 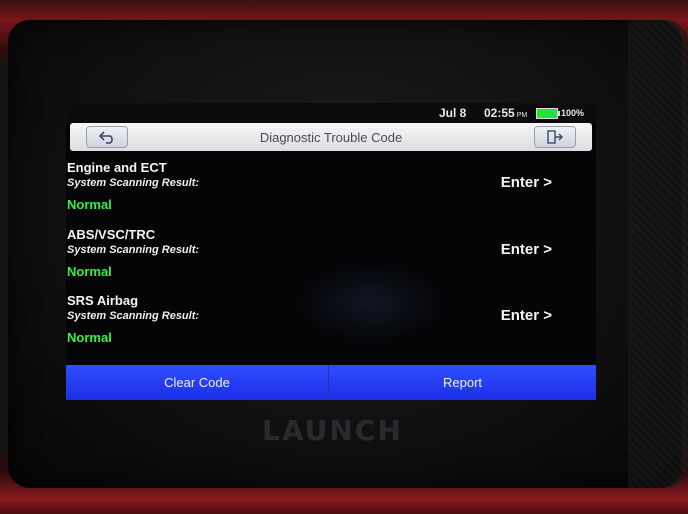 I want to click on brand-logo: LAUNCH, so click(x=332, y=430).